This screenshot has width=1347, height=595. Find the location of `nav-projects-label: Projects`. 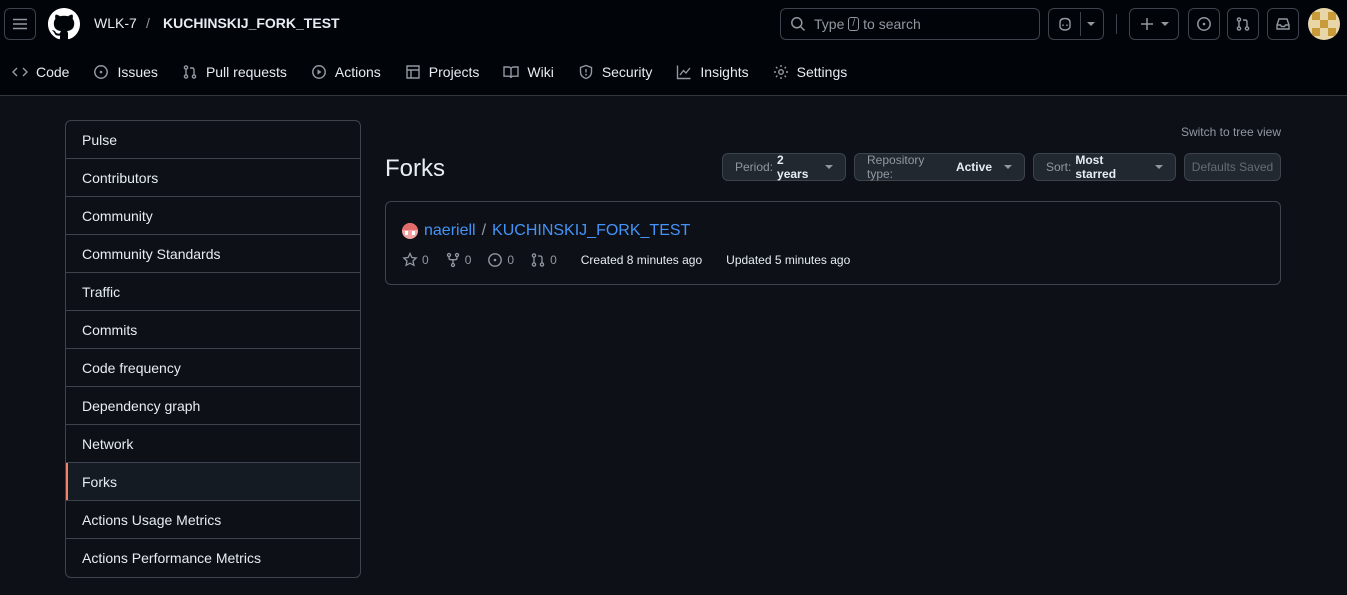

nav-projects-label: Projects is located at coordinates (454, 72).